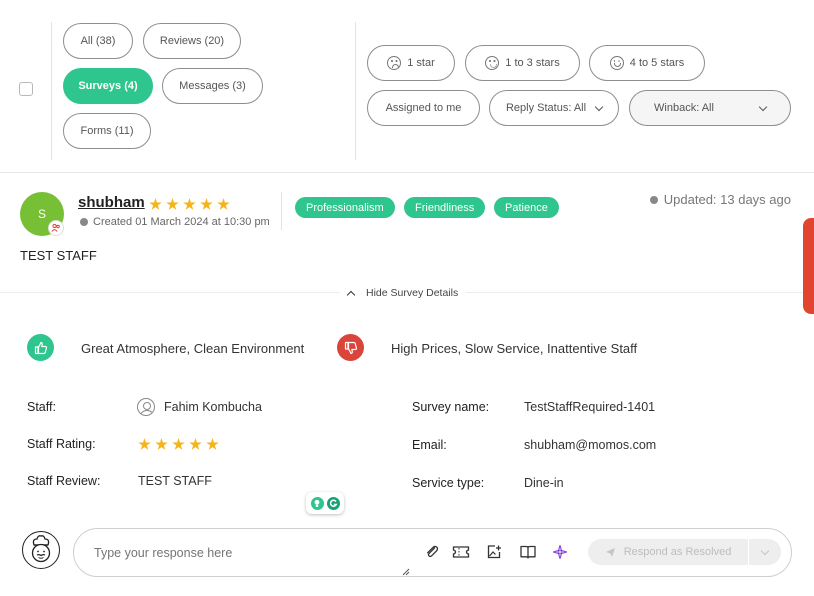  I want to click on respond-as-resolved-button: Respond as Resolved, so click(684, 552).